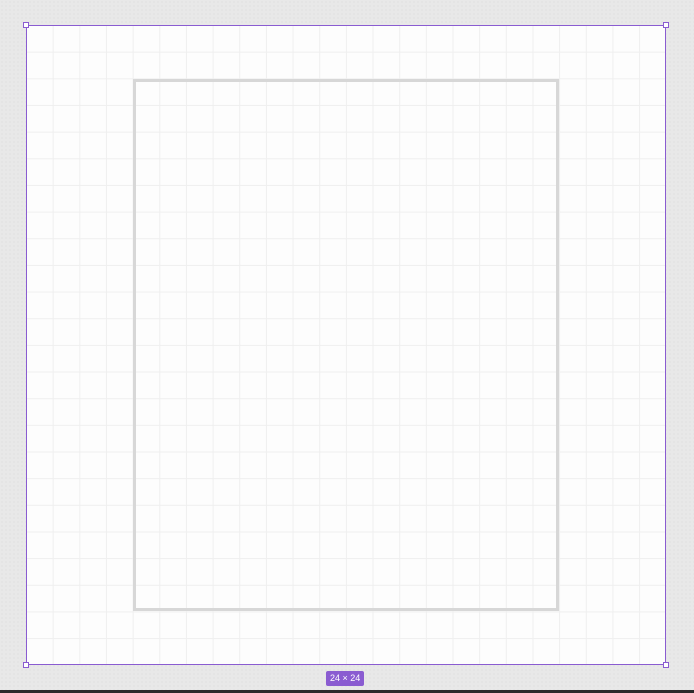 The image size is (694, 693). I want to click on resize-handle-bottom-left, so click(26, 665).